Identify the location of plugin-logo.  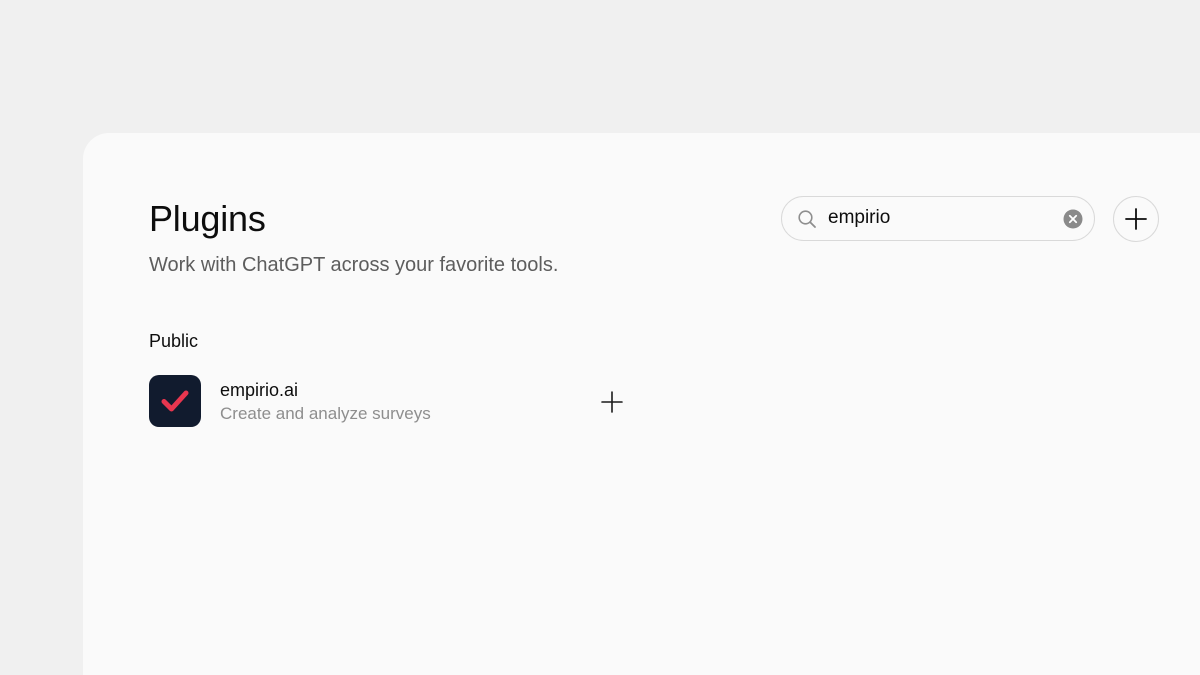
(175, 401).